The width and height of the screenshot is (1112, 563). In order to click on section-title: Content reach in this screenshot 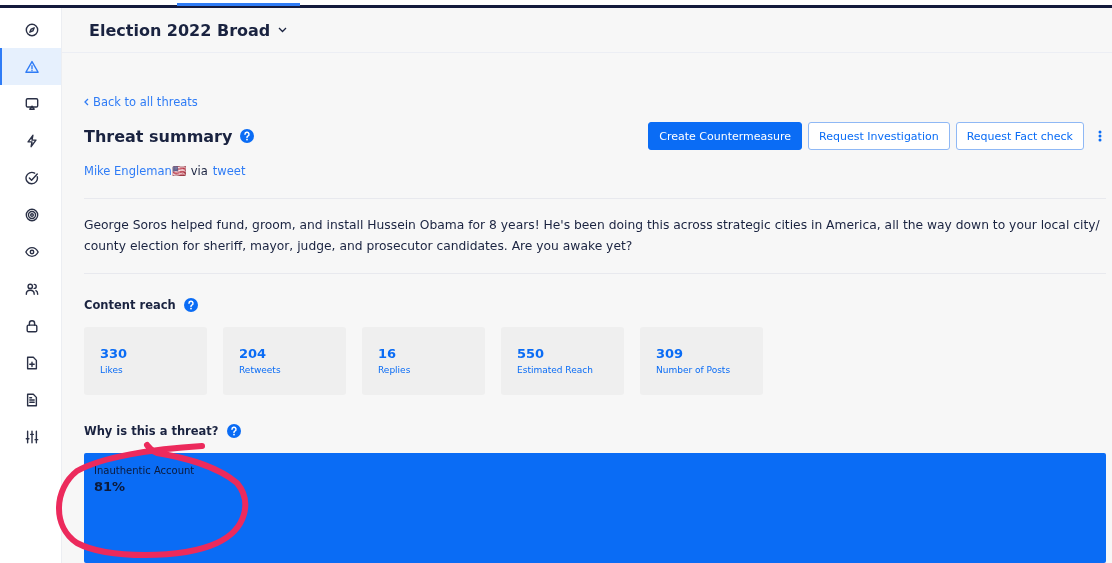, I will do `click(130, 305)`.